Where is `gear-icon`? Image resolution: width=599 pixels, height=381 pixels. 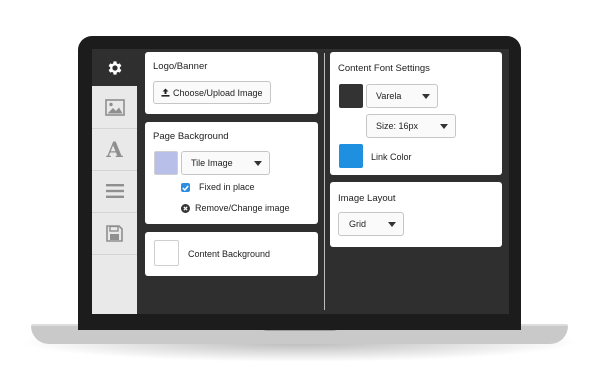 gear-icon is located at coordinates (114, 67).